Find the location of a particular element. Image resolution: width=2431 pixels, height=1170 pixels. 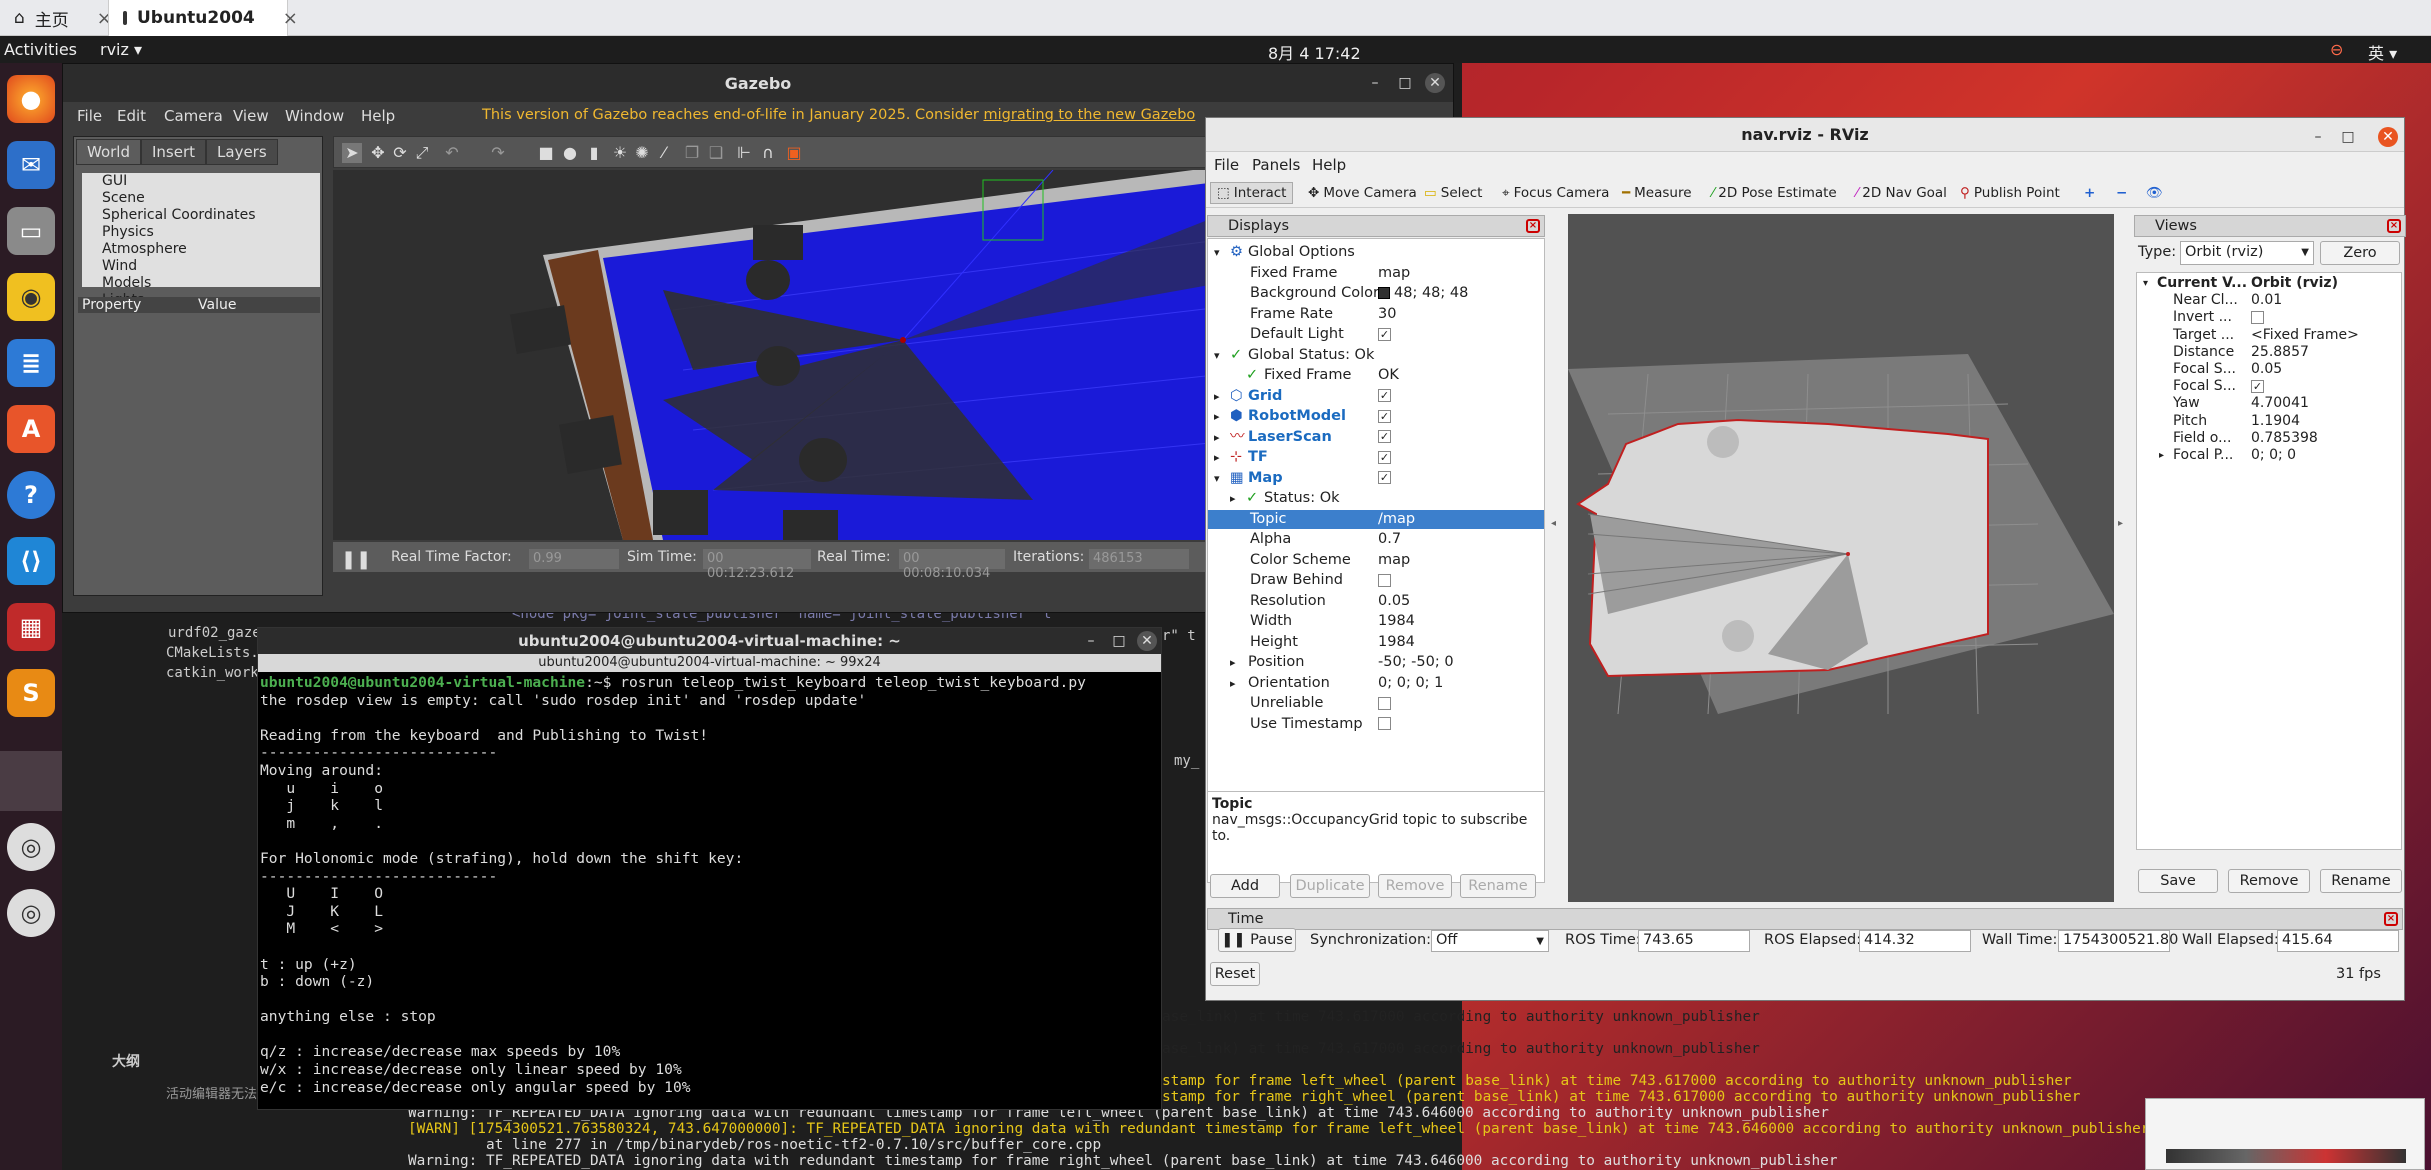

view-row: Focal S... ✓ is located at coordinates (2269, 386).